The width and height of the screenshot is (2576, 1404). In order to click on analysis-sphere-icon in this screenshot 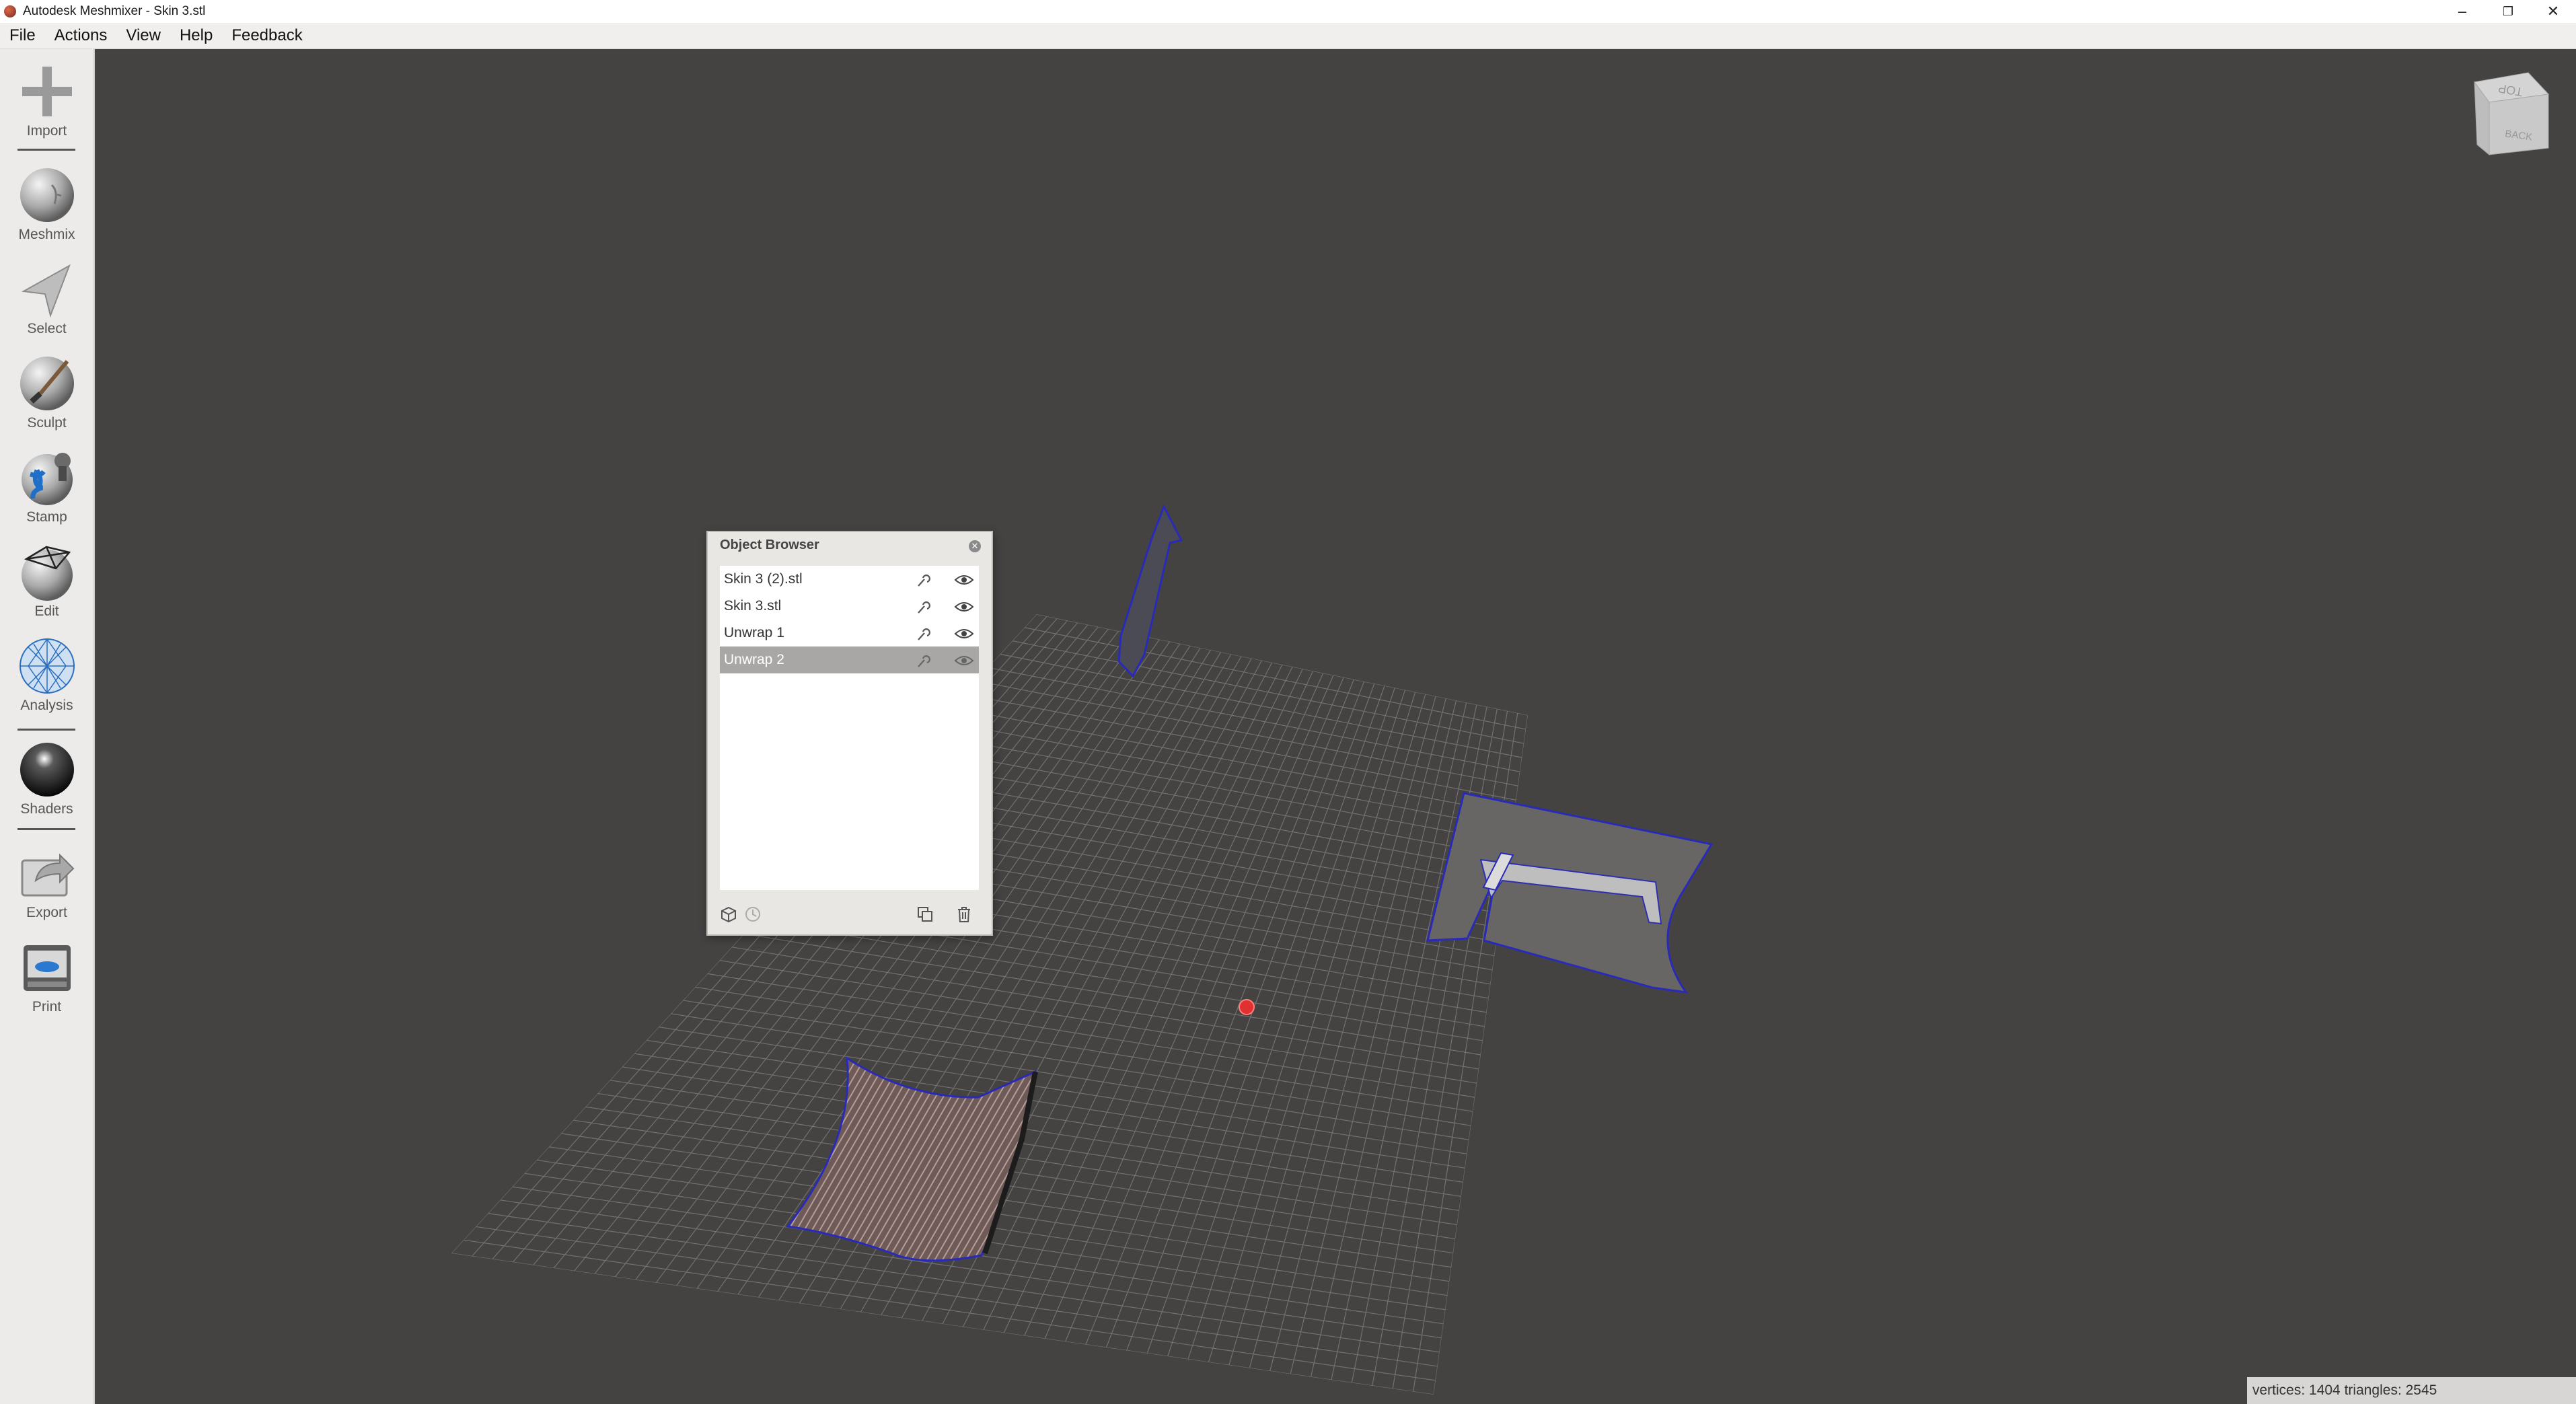, I will do `click(47, 666)`.